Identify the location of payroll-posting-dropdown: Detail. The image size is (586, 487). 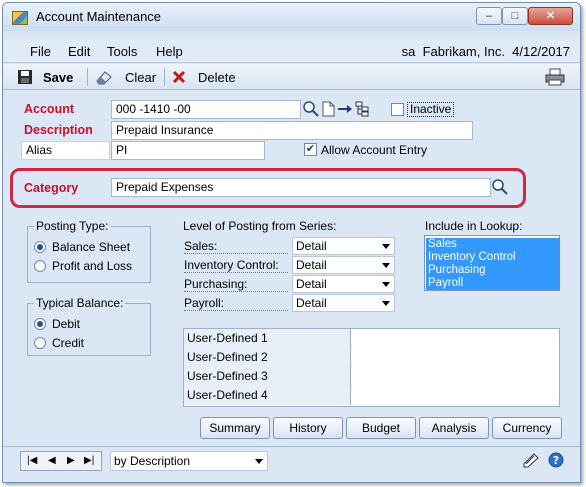
(343, 303).